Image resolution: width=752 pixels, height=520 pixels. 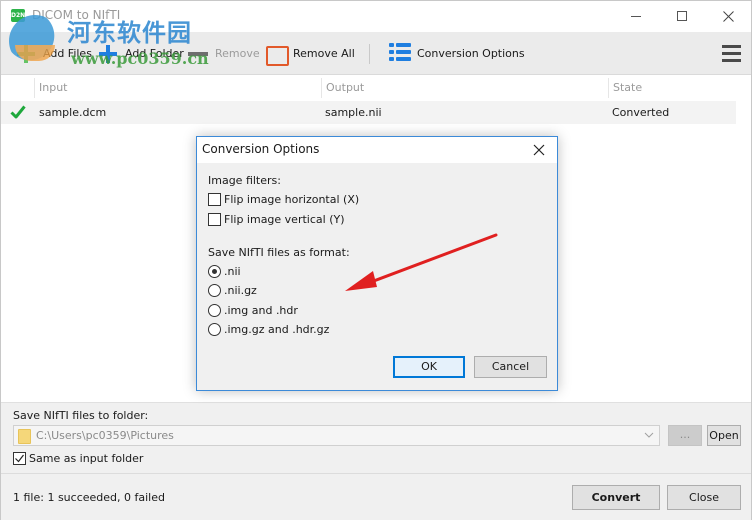 I want to click on open-folder-button: Open, so click(x=724, y=435).